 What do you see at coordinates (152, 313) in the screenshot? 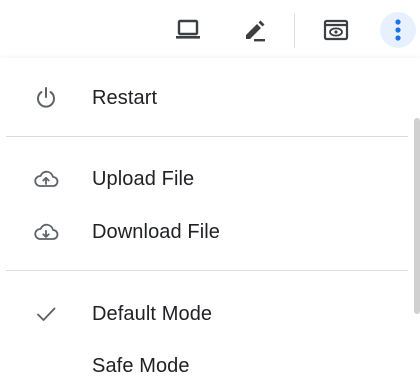
I see `menu-label-default-mode: Default Mode` at bounding box center [152, 313].